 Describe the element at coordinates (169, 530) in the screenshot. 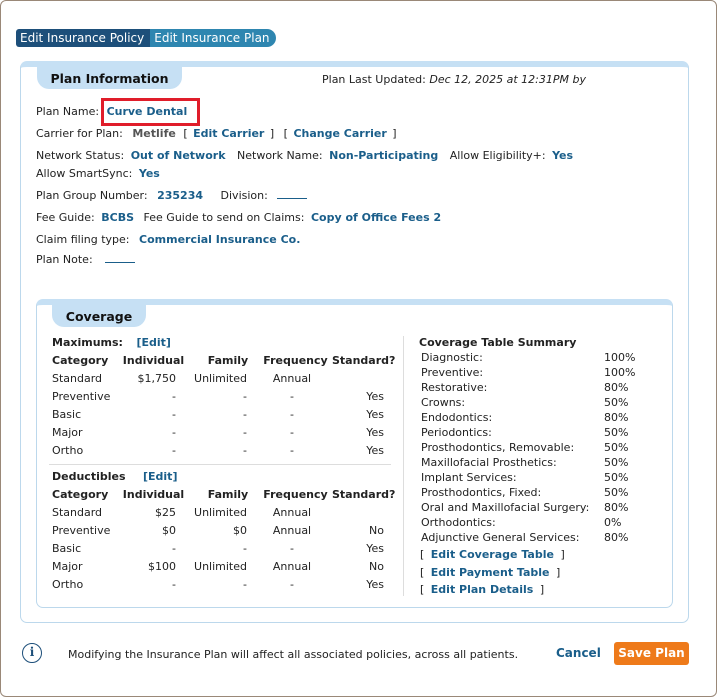

I see `table-cell: $0` at that location.